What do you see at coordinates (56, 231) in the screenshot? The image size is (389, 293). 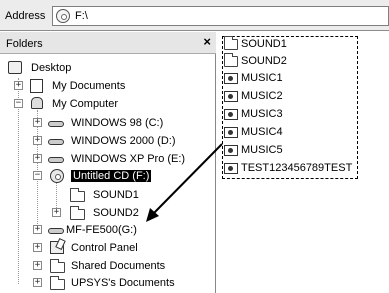 I see `removable-drive-icon` at bounding box center [56, 231].